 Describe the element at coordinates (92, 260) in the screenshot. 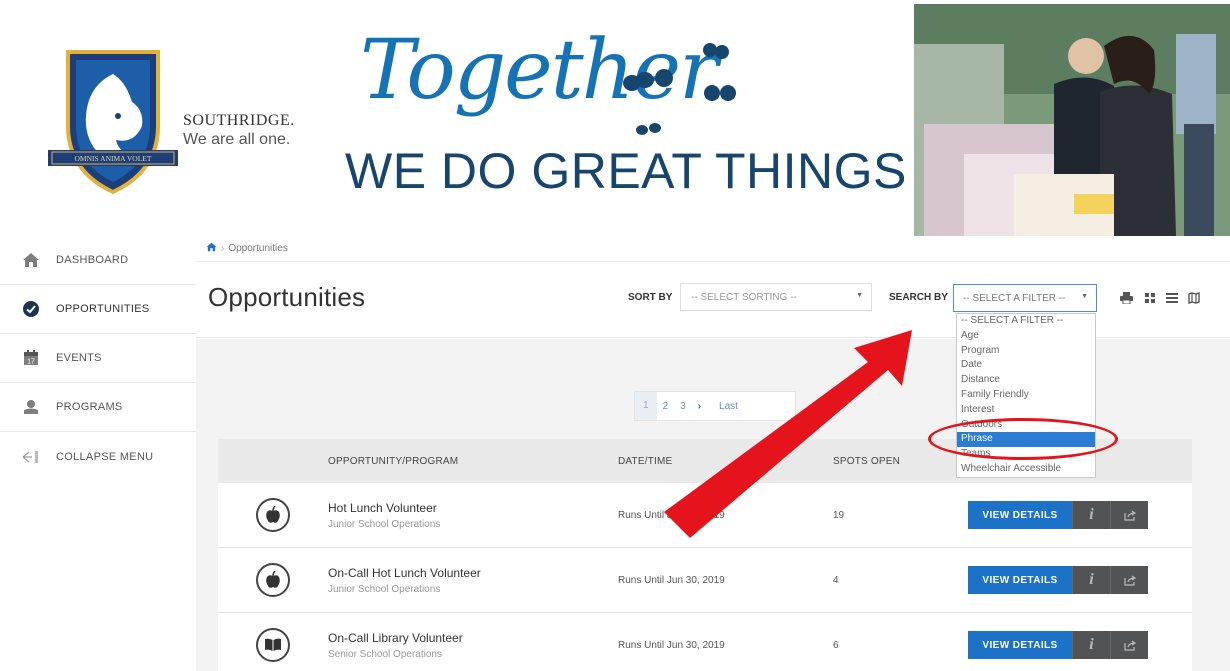

I see `sidebar-item-label: DASHBOARD` at that location.